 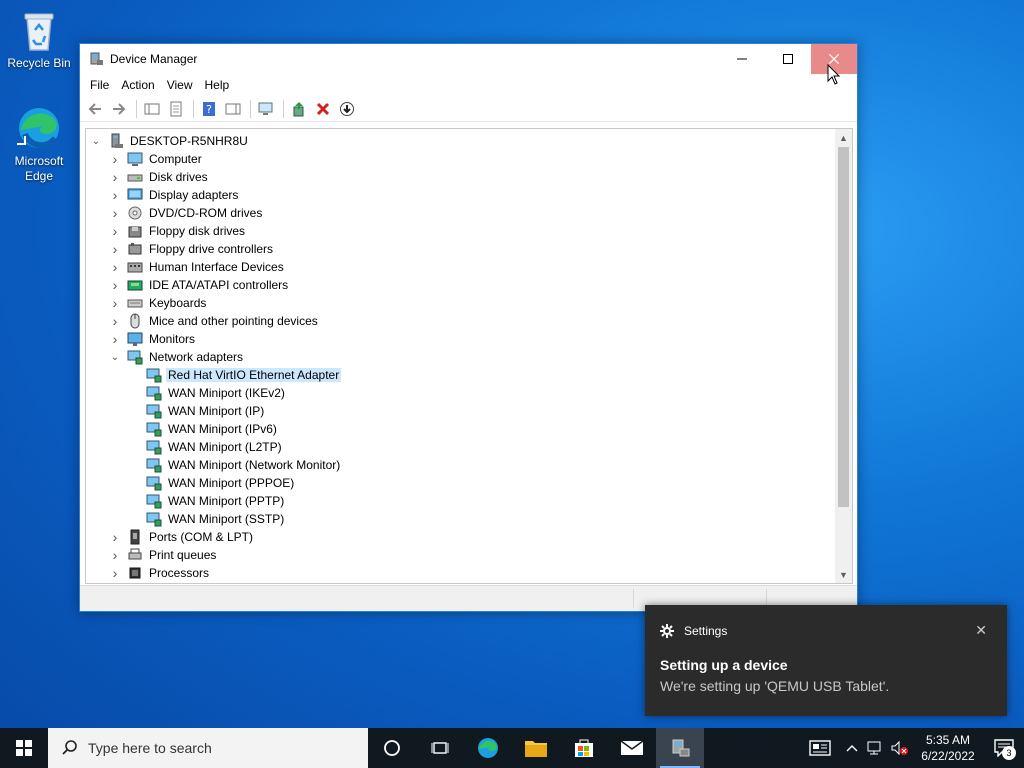 What do you see at coordinates (843, 137) in the screenshot?
I see `scroll-up-icon: ▲` at bounding box center [843, 137].